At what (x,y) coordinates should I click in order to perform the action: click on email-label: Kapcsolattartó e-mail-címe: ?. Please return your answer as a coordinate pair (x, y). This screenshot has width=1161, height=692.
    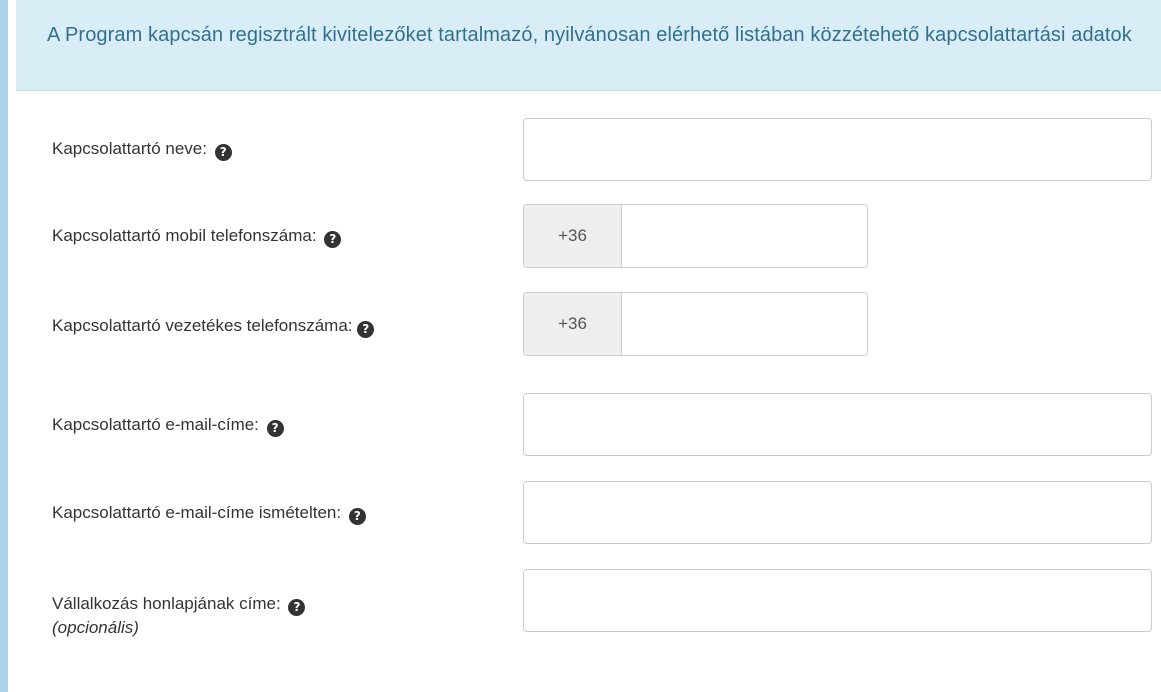
    Looking at the image, I should click on (272, 425).